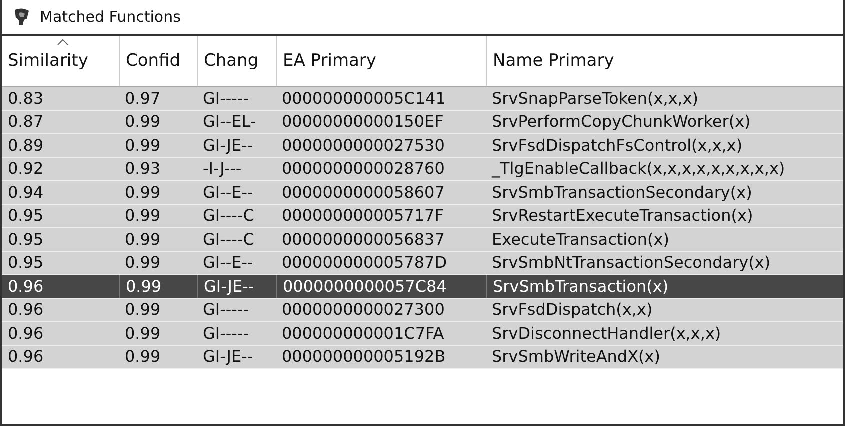  What do you see at coordinates (143, 169) in the screenshot?
I see `table-cell-text: 0.93` at bounding box center [143, 169].